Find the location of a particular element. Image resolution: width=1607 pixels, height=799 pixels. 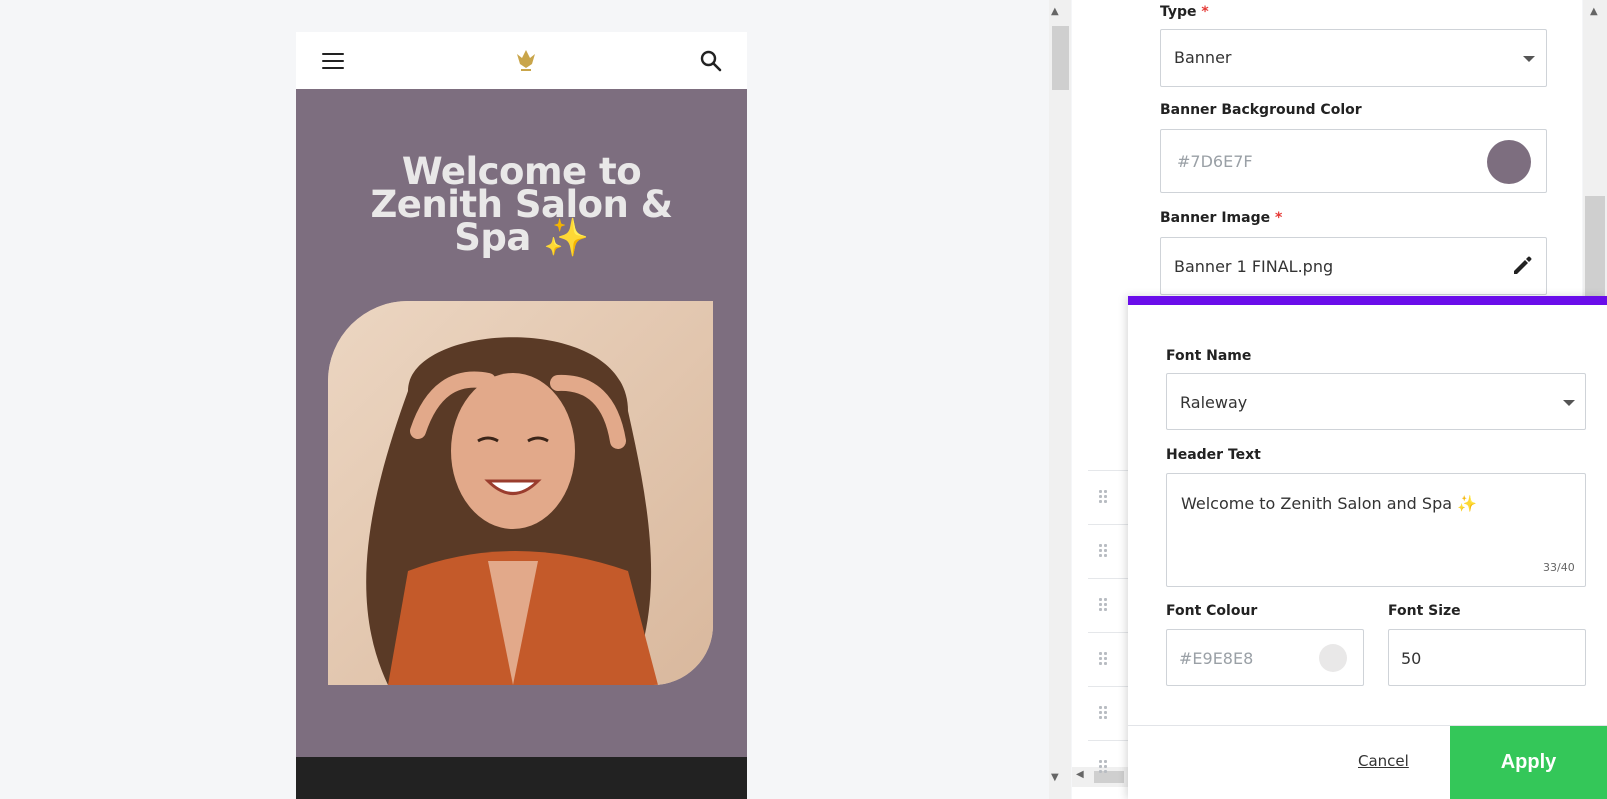

font-name-select: Raleway is located at coordinates (1376, 401).